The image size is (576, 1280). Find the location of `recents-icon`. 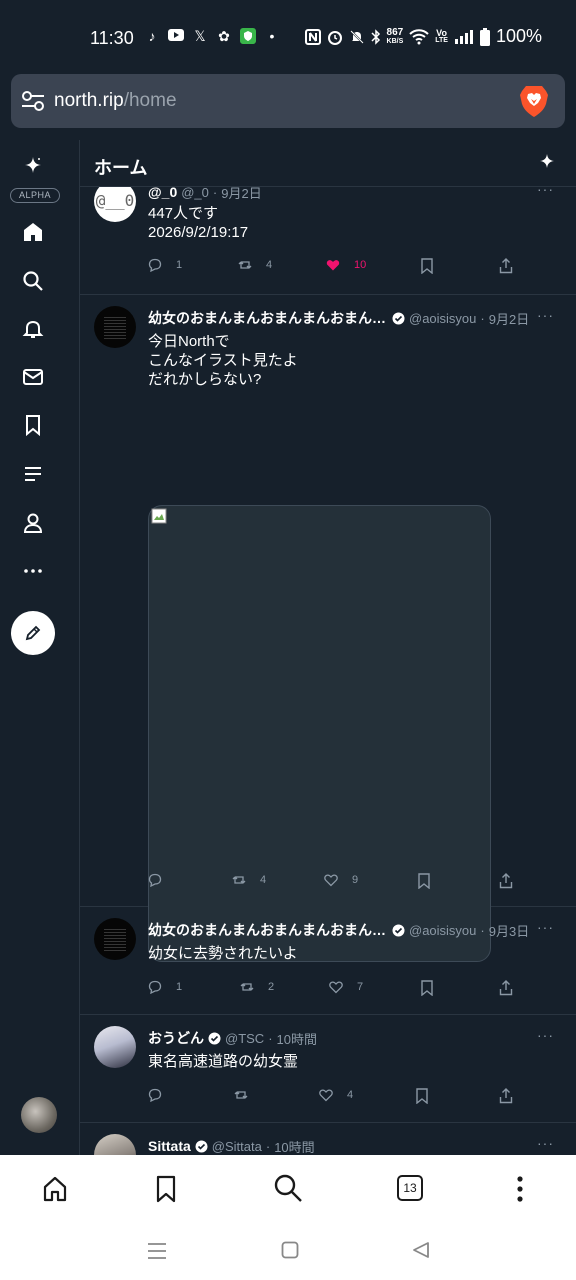

recents-icon is located at coordinates (157, 1251).